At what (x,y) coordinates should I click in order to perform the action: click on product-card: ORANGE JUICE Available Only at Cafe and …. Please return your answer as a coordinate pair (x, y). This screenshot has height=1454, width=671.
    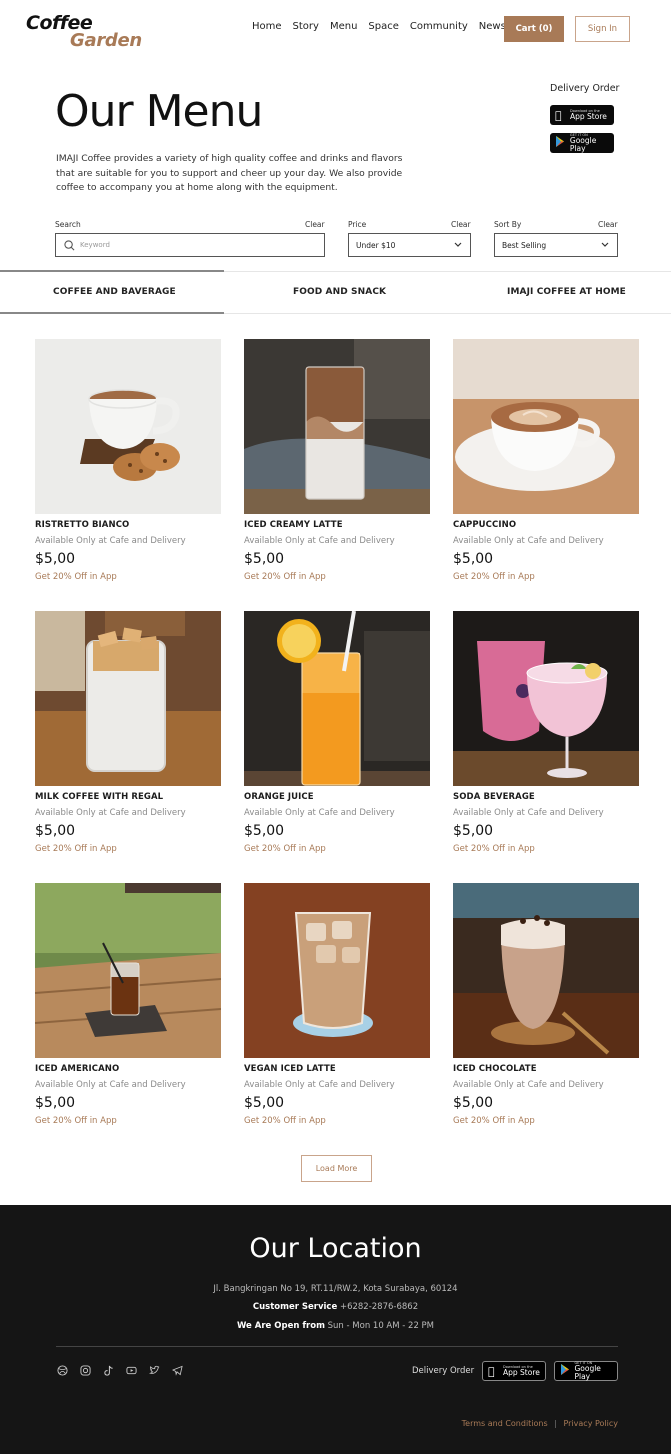
    Looking at the image, I should click on (337, 732).